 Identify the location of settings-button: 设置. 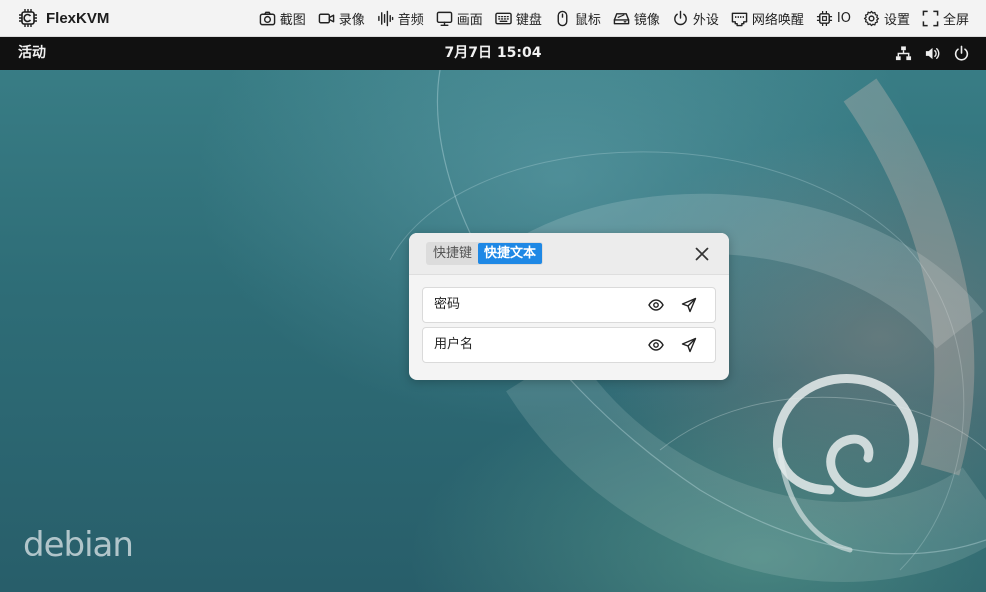
(886, 18).